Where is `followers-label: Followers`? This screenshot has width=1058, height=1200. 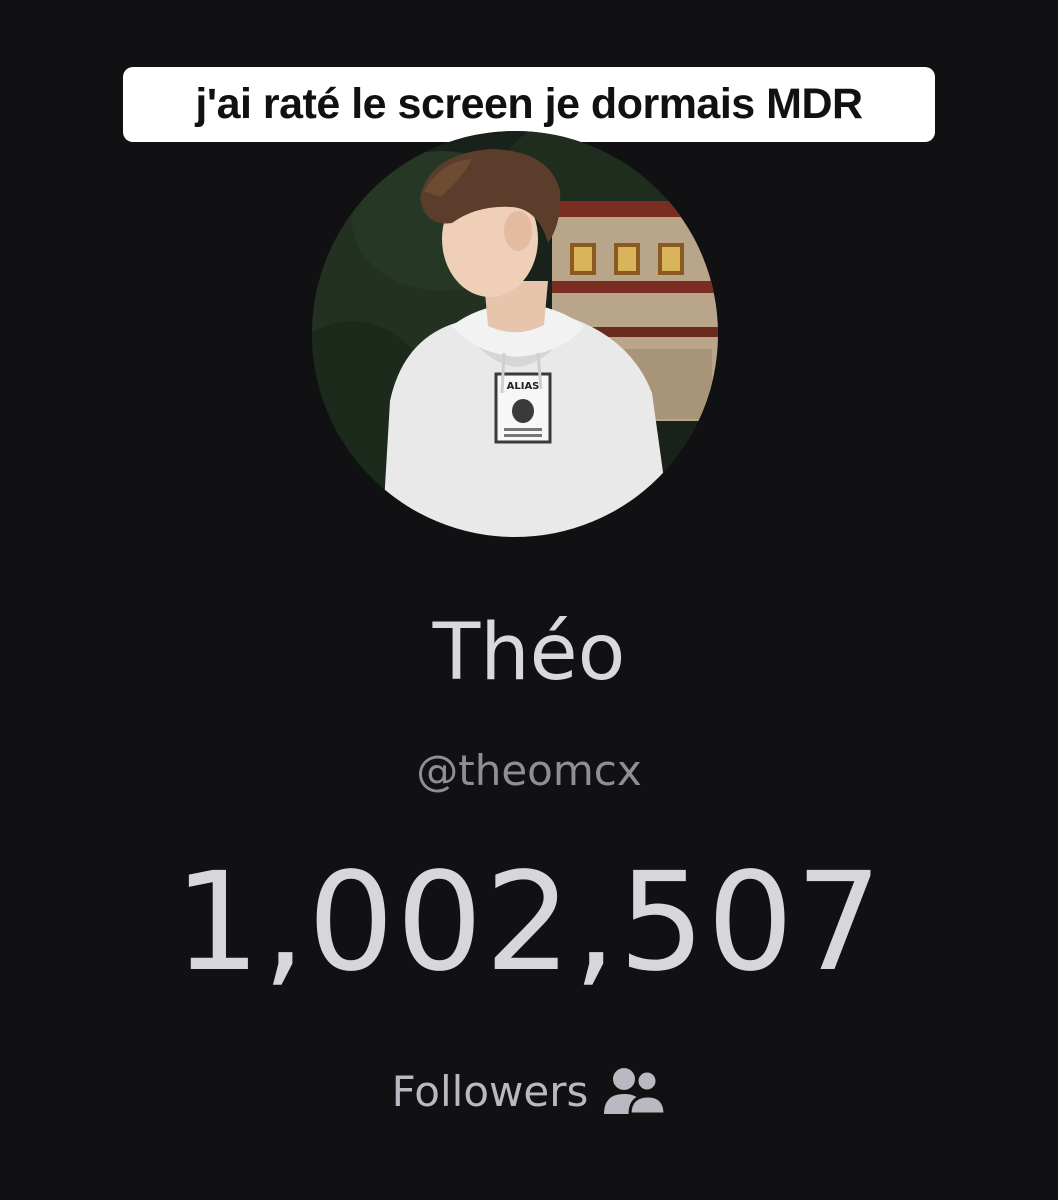
followers-label: Followers is located at coordinates (490, 1091).